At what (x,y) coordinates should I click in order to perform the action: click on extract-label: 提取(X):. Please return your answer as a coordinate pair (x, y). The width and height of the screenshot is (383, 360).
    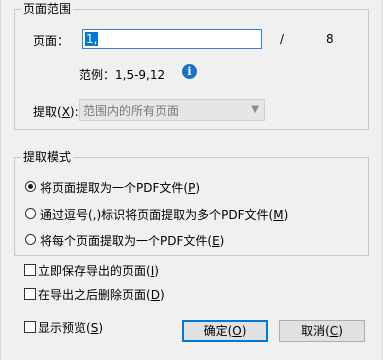
    Looking at the image, I should click on (56, 112).